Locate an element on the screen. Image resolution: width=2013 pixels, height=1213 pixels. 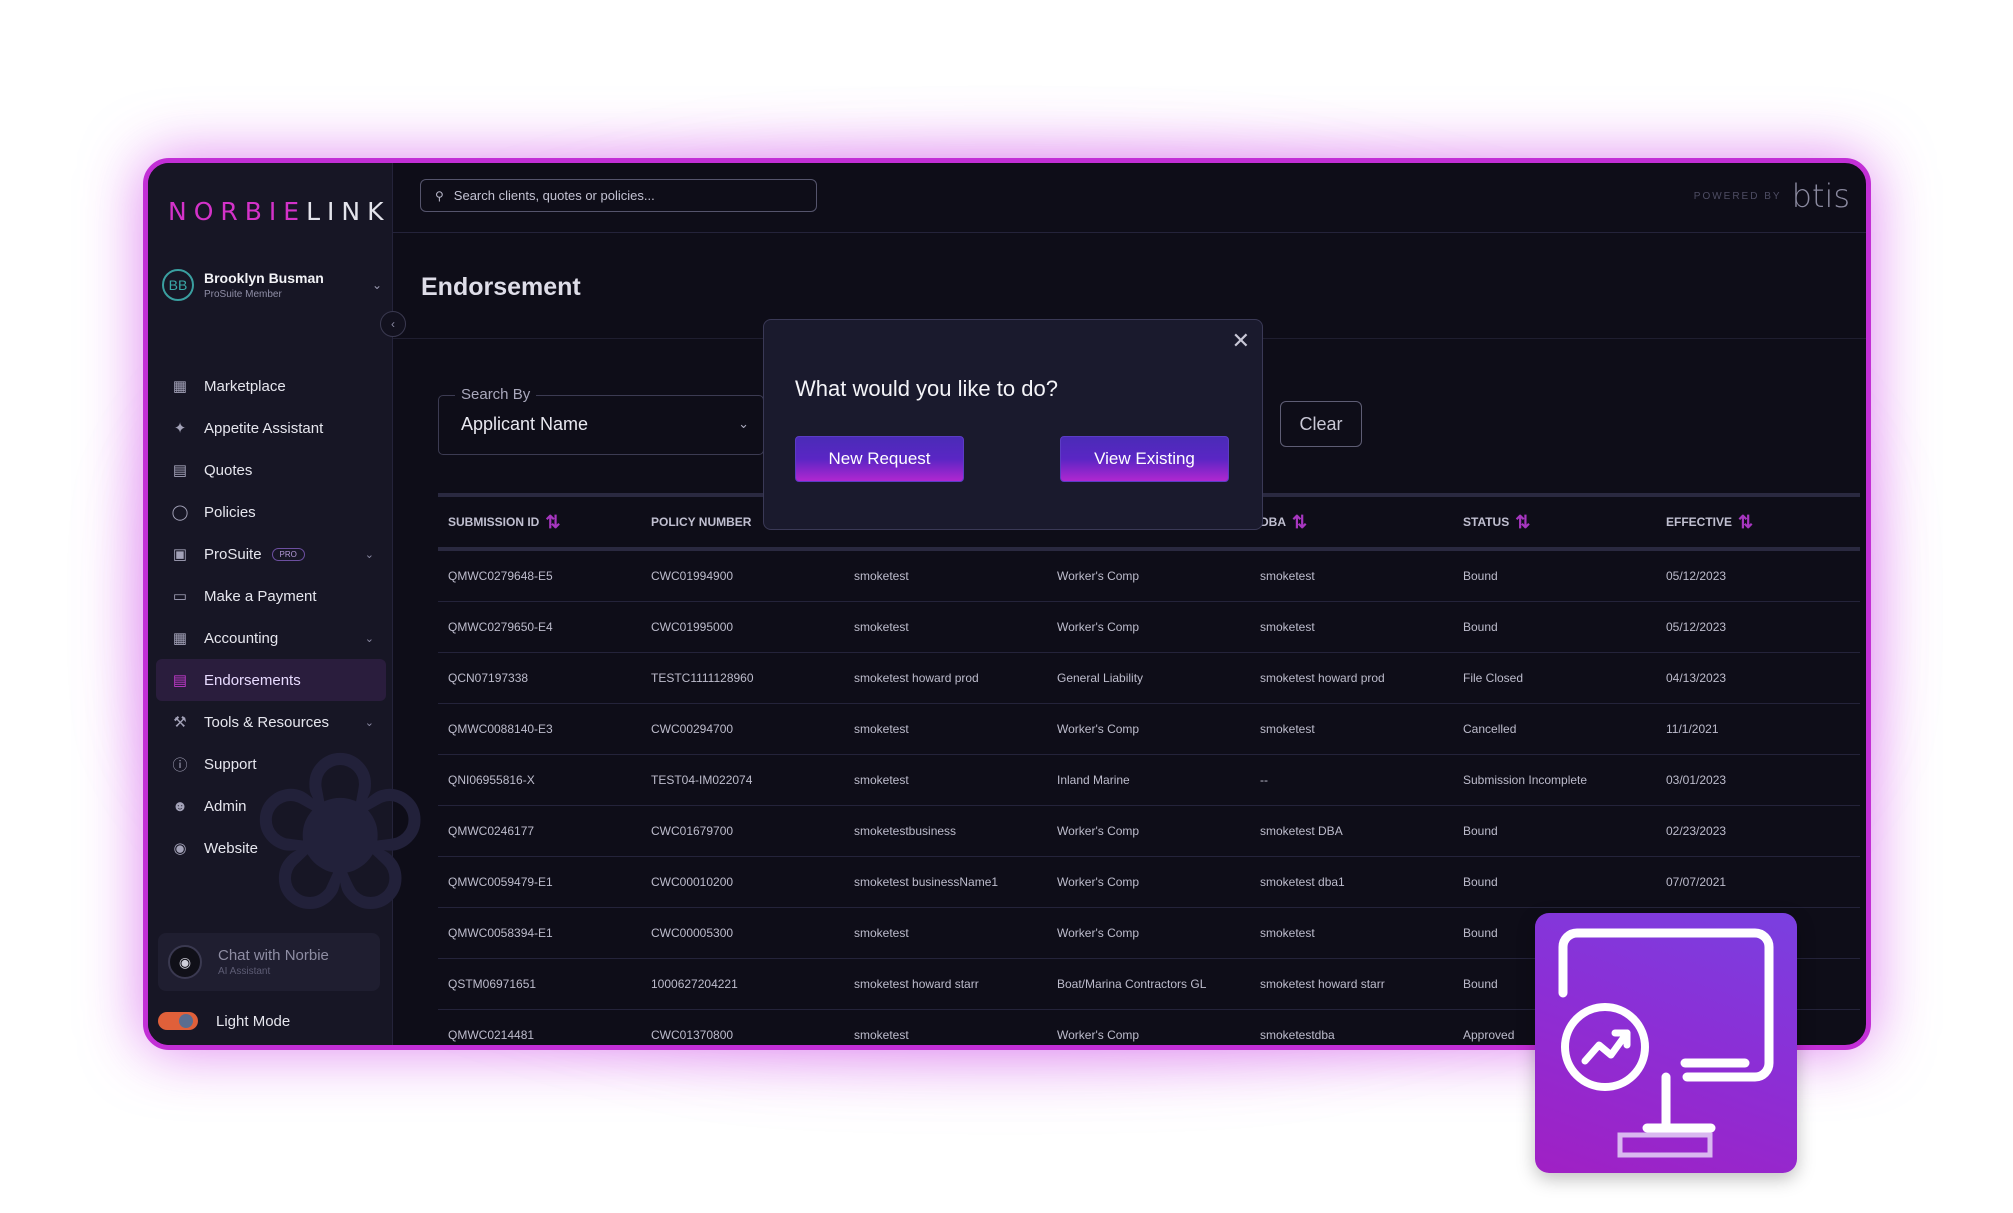
logo-norbie: NORBIE is located at coordinates (237, 211).